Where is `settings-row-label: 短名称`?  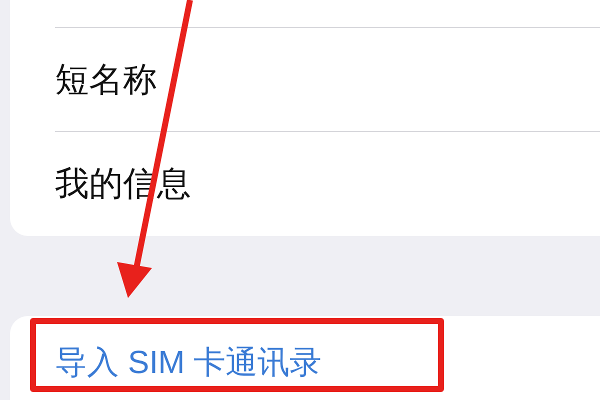 settings-row-label: 短名称 is located at coordinates (106, 79).